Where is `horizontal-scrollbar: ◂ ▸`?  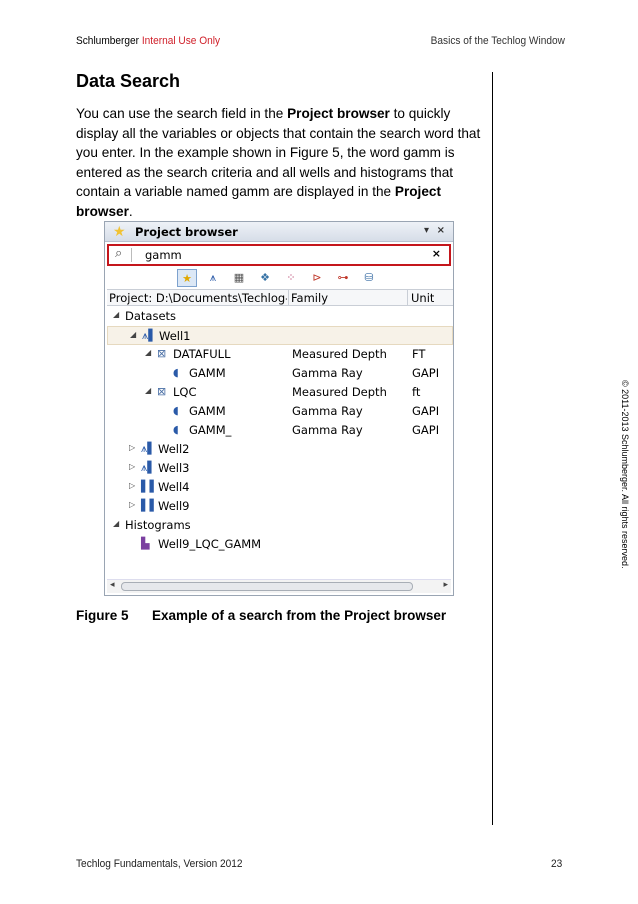 horizontal-scrollbar: ◂ ▸ is located at coordinates (279, 586).